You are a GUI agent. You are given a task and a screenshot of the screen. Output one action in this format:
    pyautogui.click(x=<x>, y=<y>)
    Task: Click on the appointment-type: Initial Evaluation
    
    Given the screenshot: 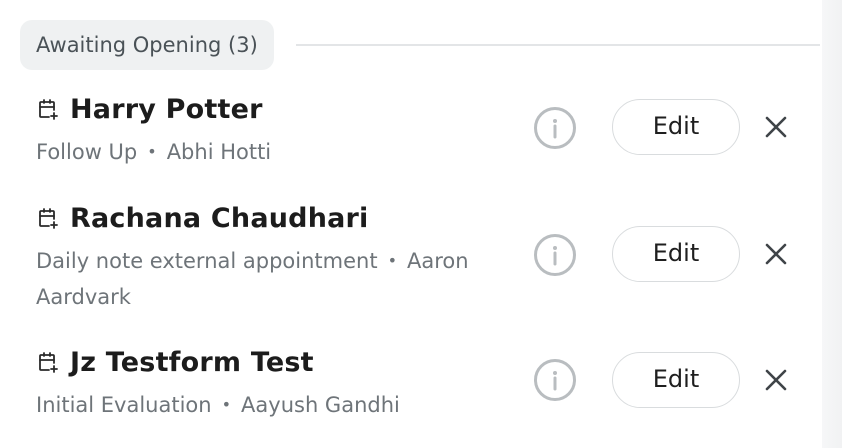 What is the action you would take?
    pyautogui.click(x=124, y=405)
    